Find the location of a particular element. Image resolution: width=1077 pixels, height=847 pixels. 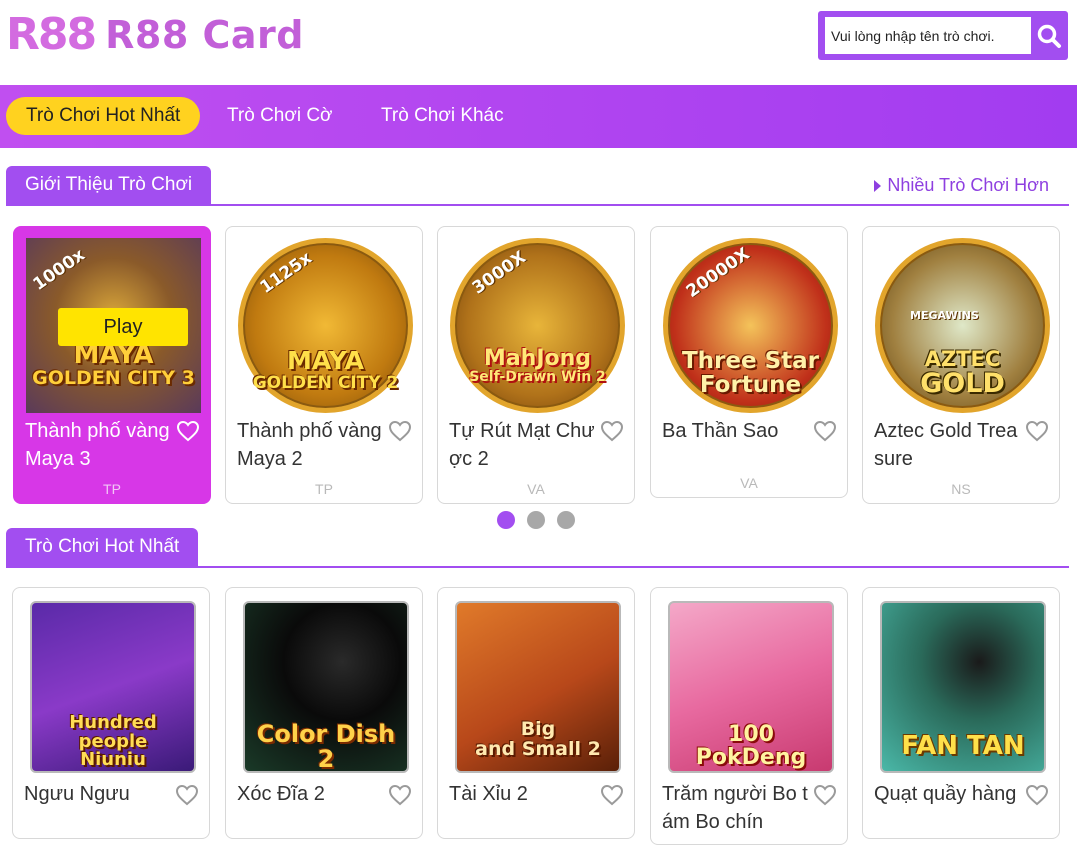

game-title: Tự Rút Mạt Chược 2 is located at coordinates (522, 445).